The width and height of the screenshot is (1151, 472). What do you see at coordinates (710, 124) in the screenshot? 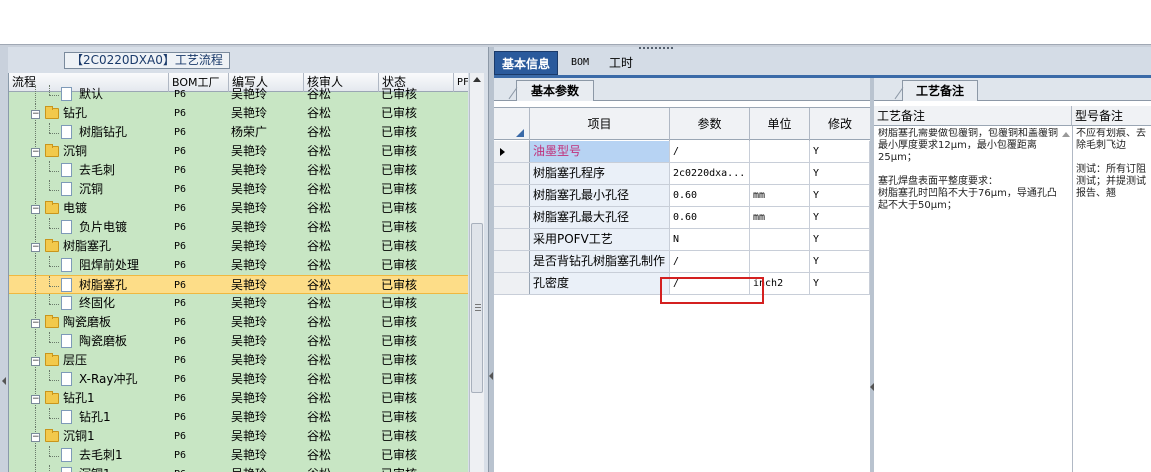
I see `col-header-param: 参数` at bounding box center [710, 124].